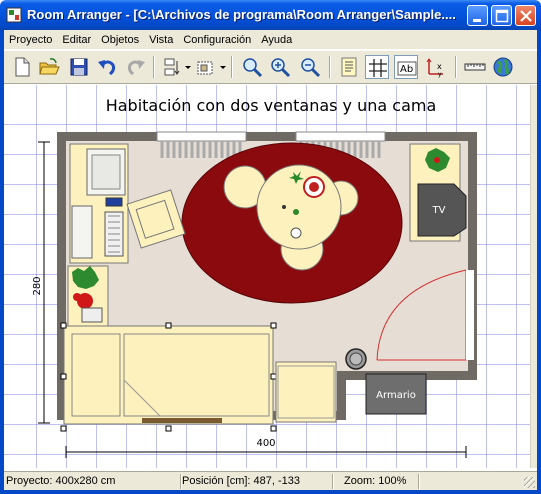 This screenshot has width=541, height=494. I want to click on undo-button, so click(107, 67).